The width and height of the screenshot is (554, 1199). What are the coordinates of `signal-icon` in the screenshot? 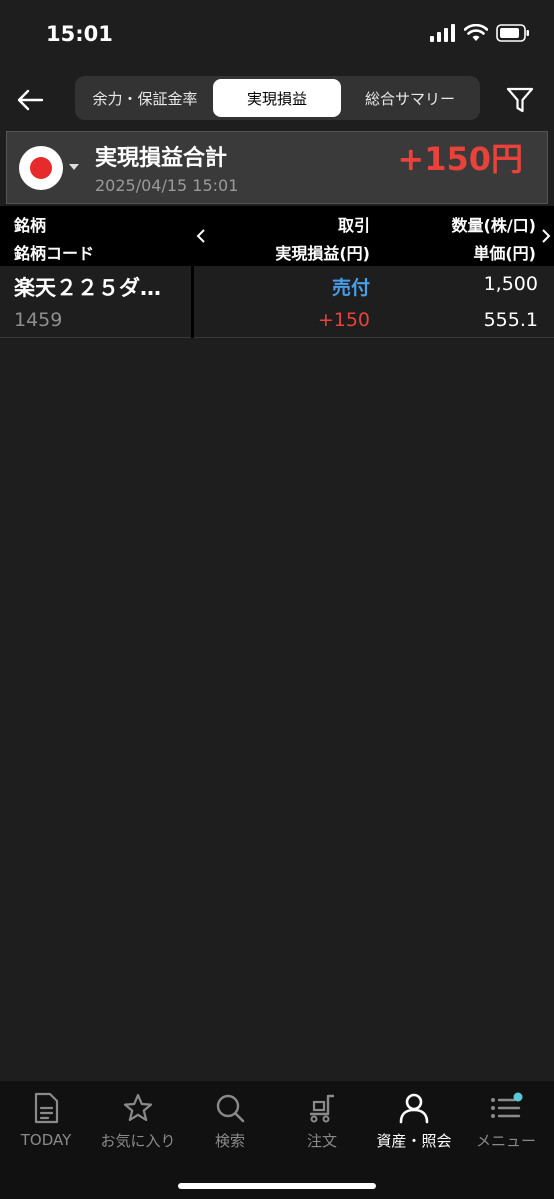 It's located at (443, 35).